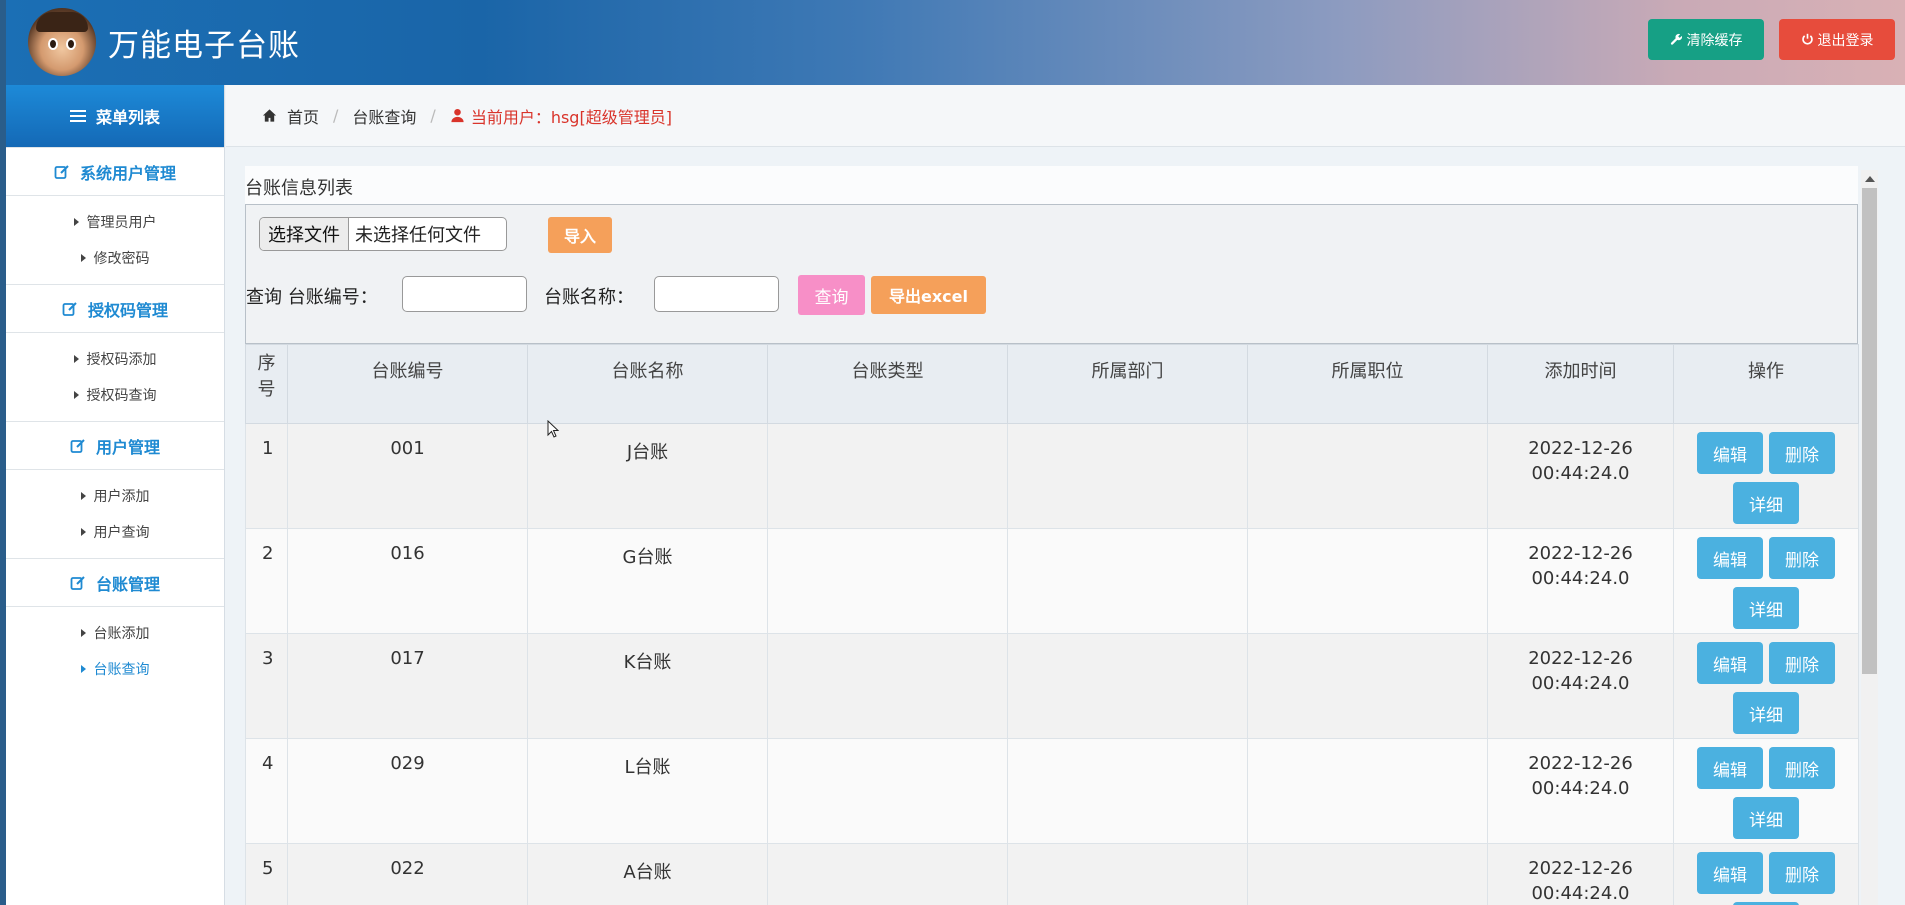  Describe the element at coordinates (952, 42) in the screenshot. I see `top-header: 万能电子台账 清除缓存 退出登录` at that location.